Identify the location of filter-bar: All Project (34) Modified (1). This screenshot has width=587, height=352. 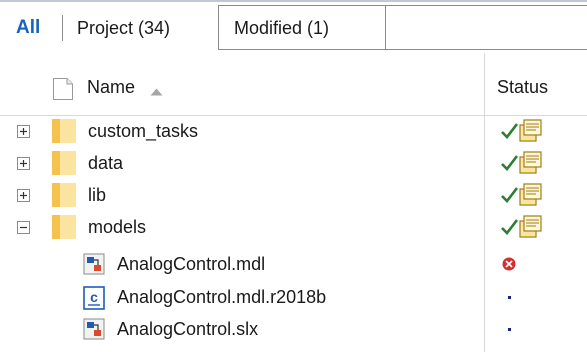
(293, 28).